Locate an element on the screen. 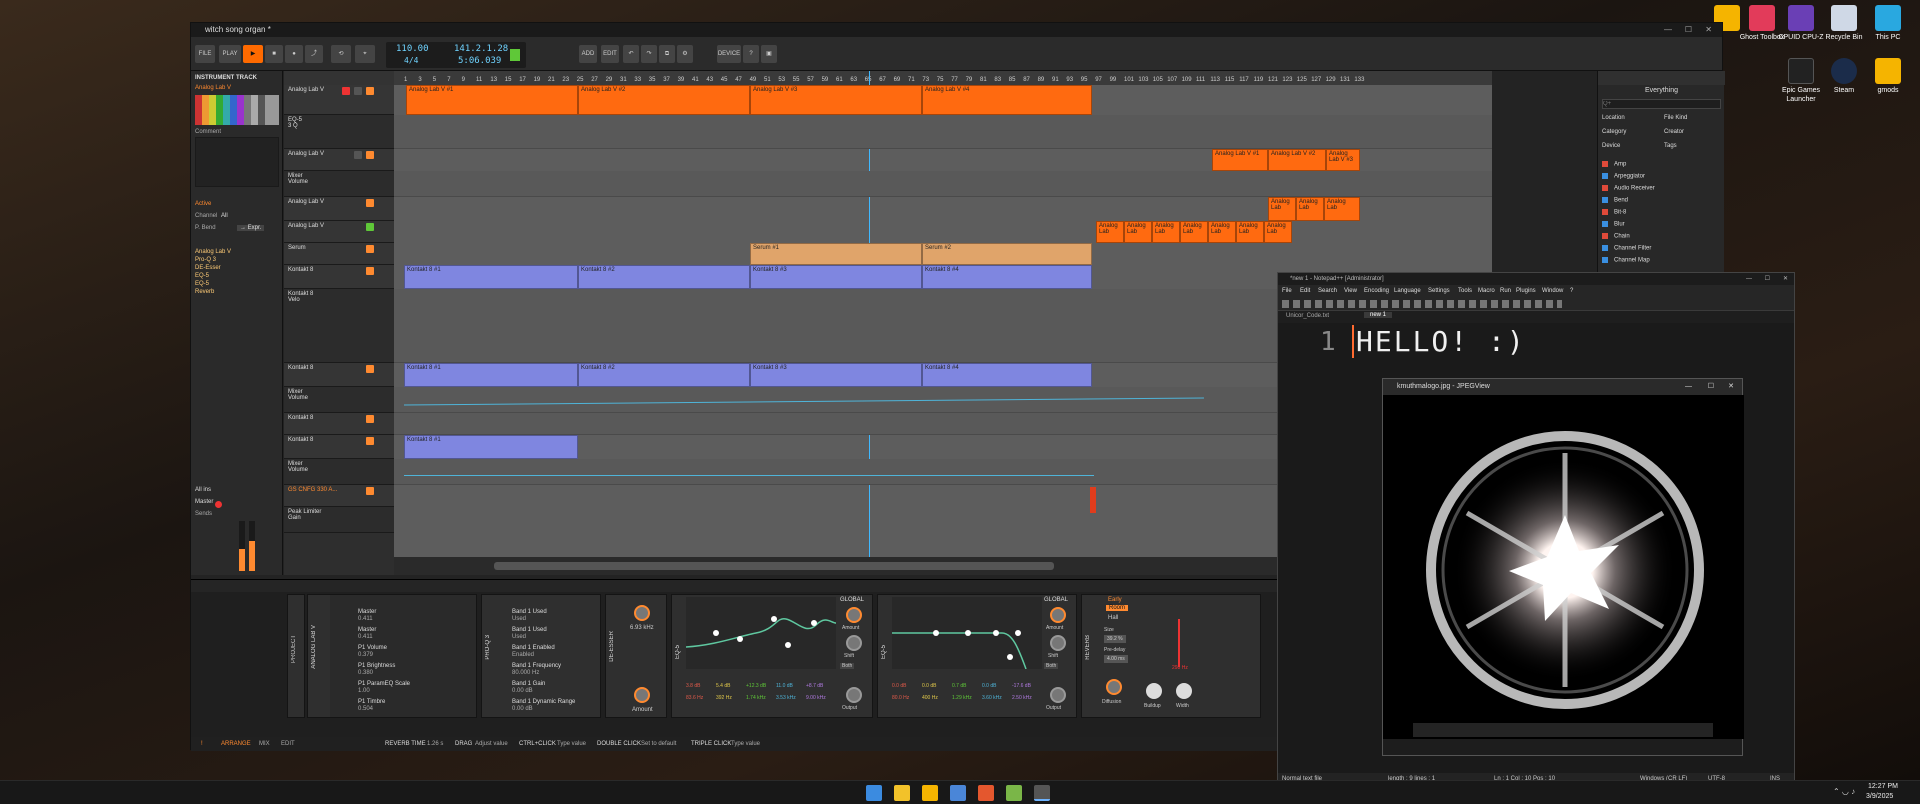  band-freq: 392 Hz is located at coordinates (724, 698).